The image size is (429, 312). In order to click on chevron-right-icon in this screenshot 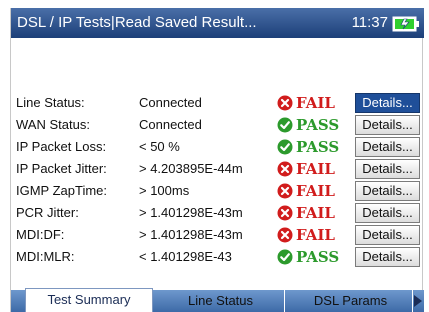, I will do `click(418, 301)`.